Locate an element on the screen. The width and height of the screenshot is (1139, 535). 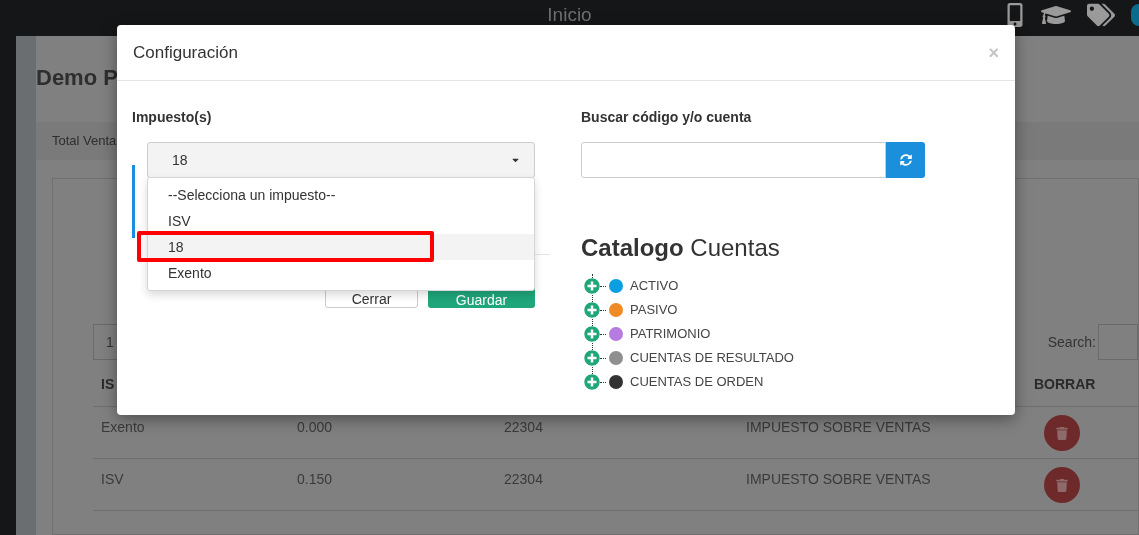
tags-icon is located at coordinates (1101, 15).